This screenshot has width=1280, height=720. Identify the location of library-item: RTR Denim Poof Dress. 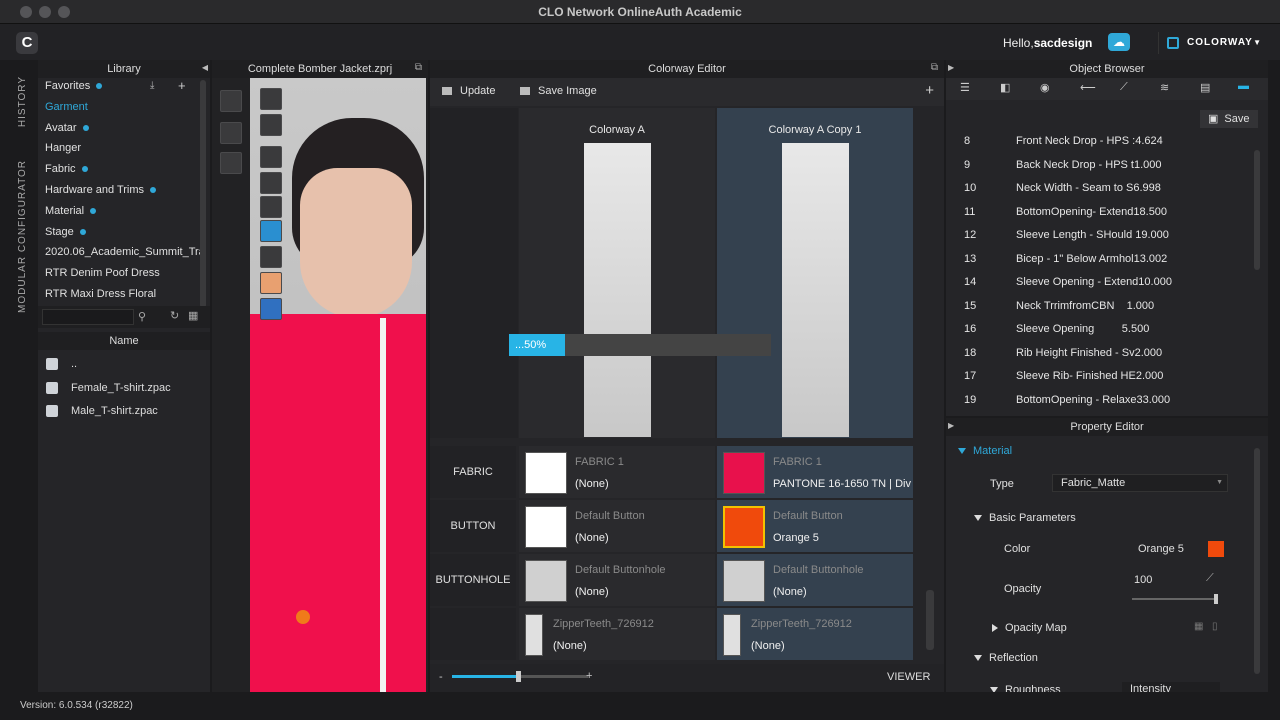
(102, 273).